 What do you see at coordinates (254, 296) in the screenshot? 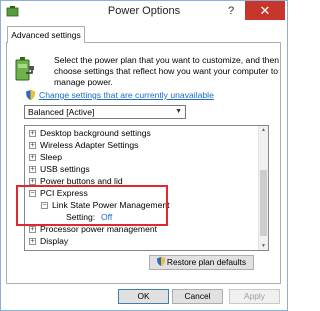
I see `apply-button: Apply` at bounding box center [254, 296].